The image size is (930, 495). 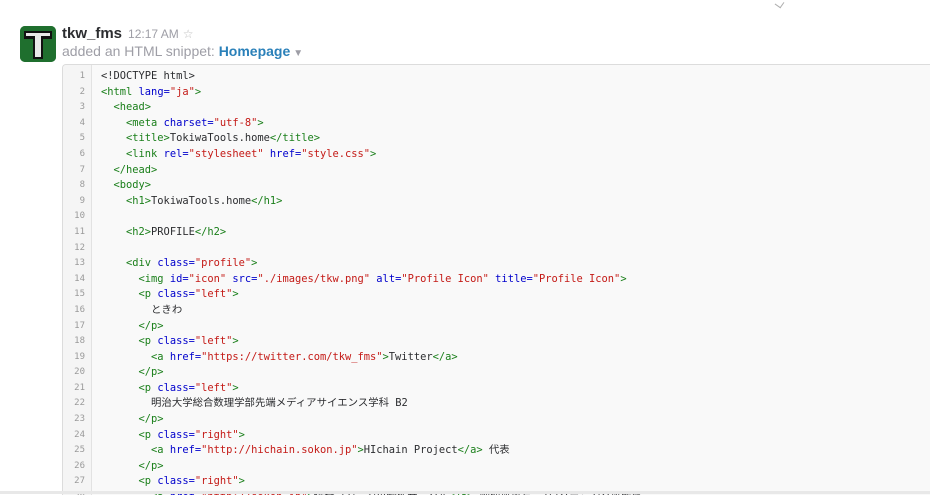 I want to click on code-token: <body>, so click(x=126, y=185).